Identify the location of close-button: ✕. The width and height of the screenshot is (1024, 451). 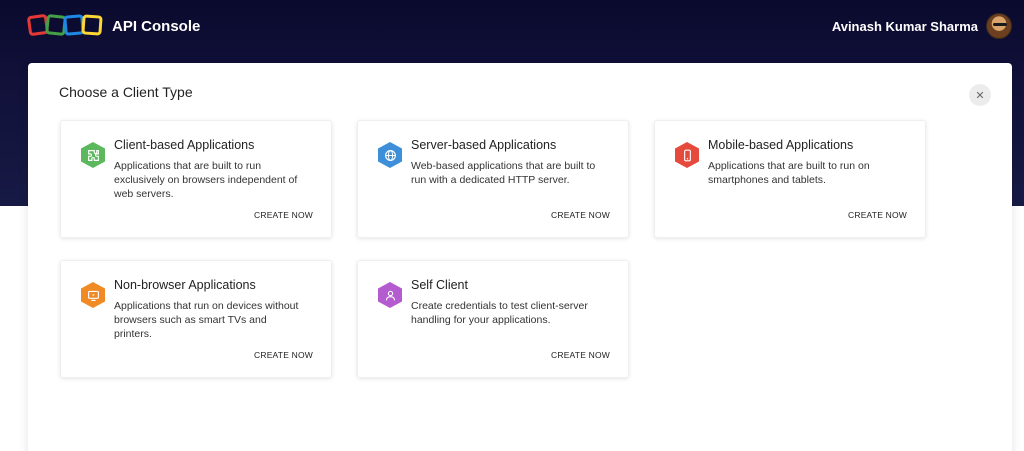
(980, 95).